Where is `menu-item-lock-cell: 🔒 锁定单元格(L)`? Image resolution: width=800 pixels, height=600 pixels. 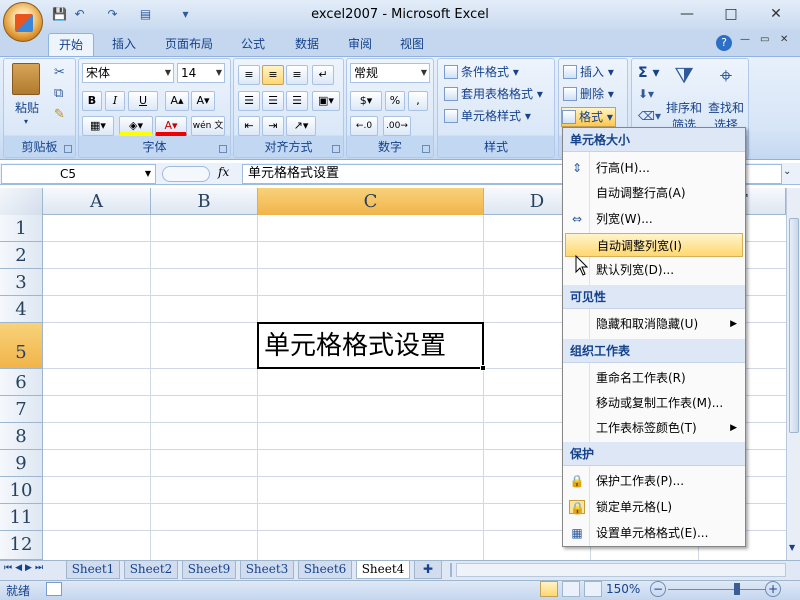 menu-item-lock-cell: 🔒 锁定单元格(L) is located at coordinates (654, 507).